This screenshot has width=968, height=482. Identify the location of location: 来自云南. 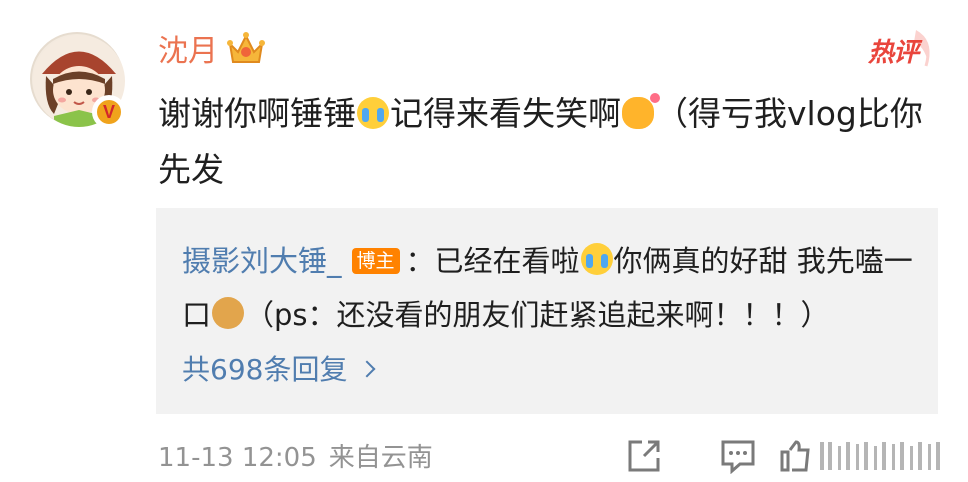
(380, 458).